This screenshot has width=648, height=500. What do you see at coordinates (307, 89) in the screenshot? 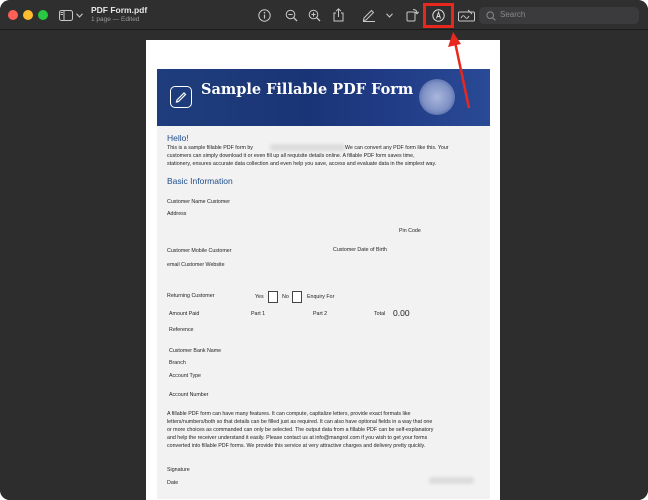
I see `banner-title: Sample Fillable PDF Form` at bounding box center [307, 89].